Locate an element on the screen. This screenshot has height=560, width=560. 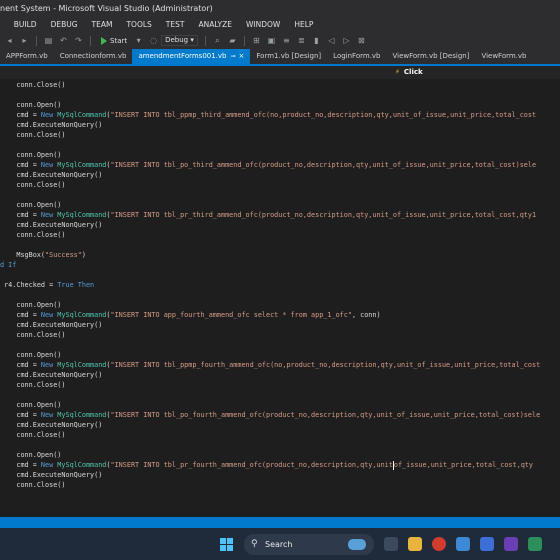
search-icon: ⚲ is located at coordinates (254, 544).